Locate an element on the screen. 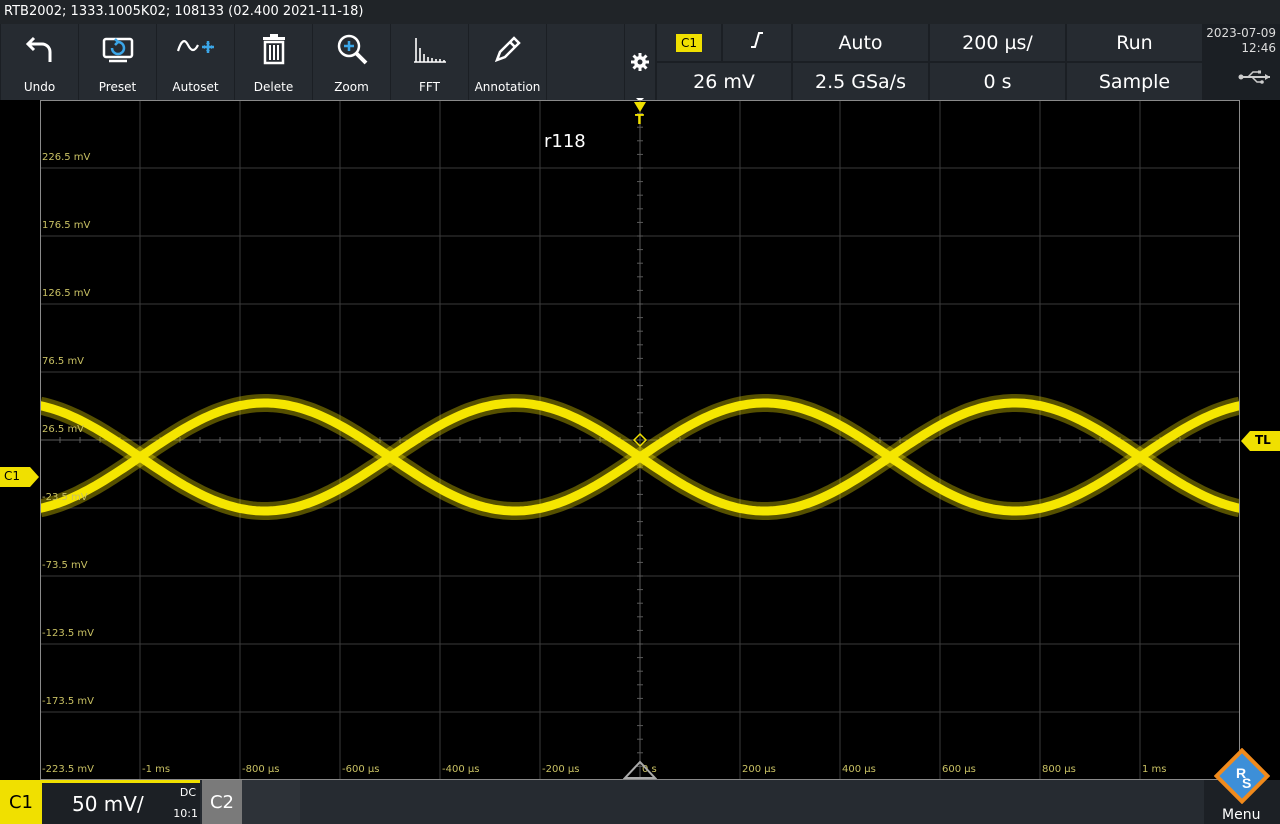 The width and height of the screenshot is (1280, 824). channel-1-scale: 50 mV/ DC 10:1 is located at coordinates (121, 802).